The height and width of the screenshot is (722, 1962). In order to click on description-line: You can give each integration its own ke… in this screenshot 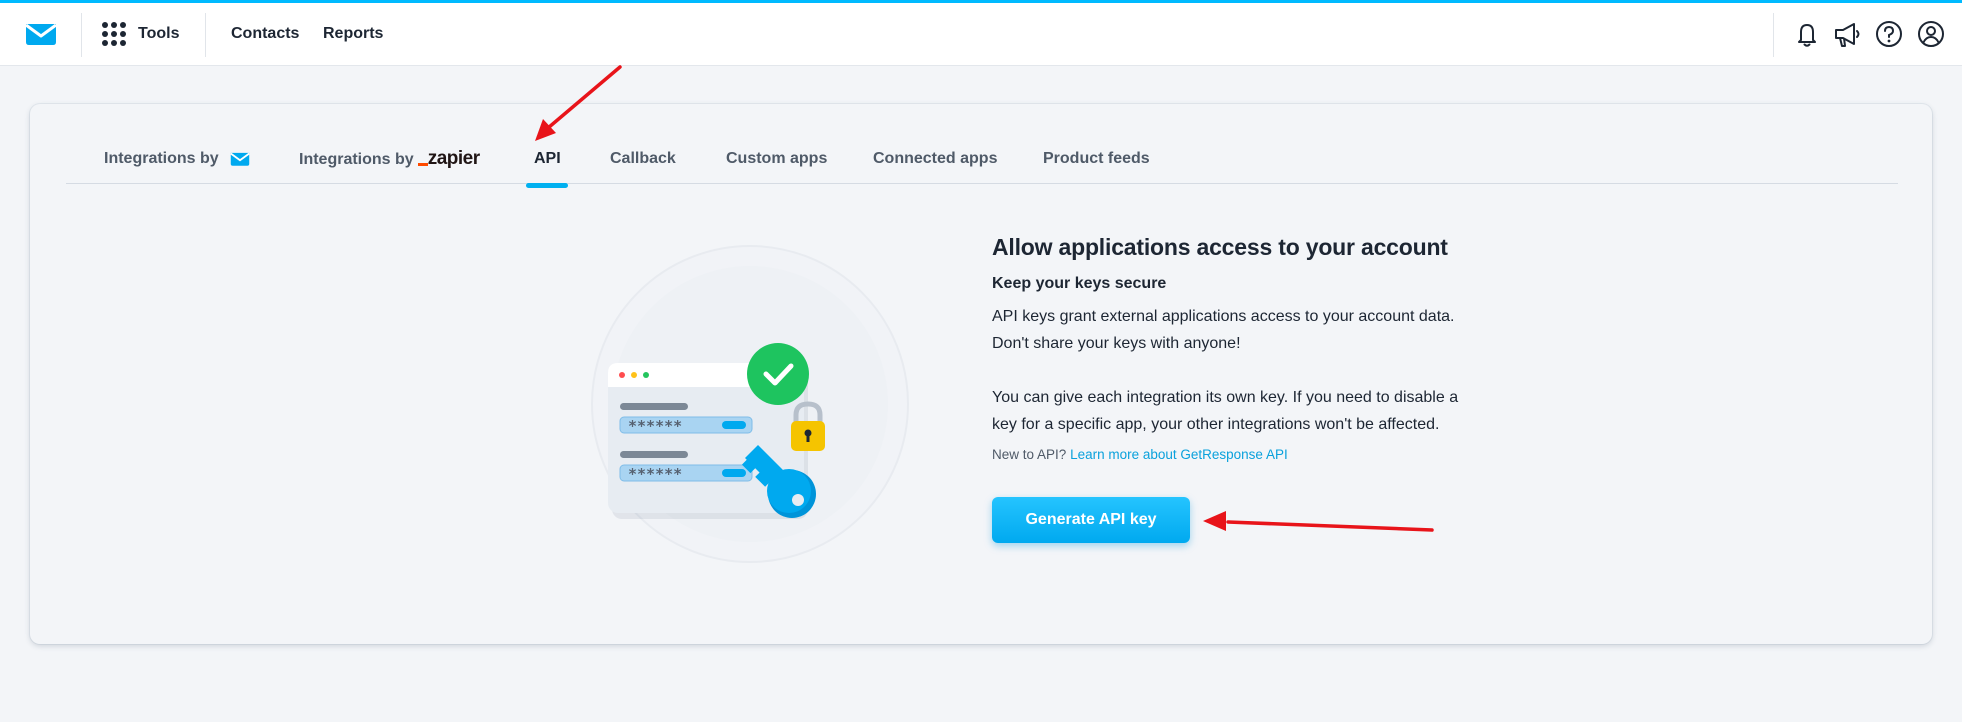, I will do `click(1225, 397)`.